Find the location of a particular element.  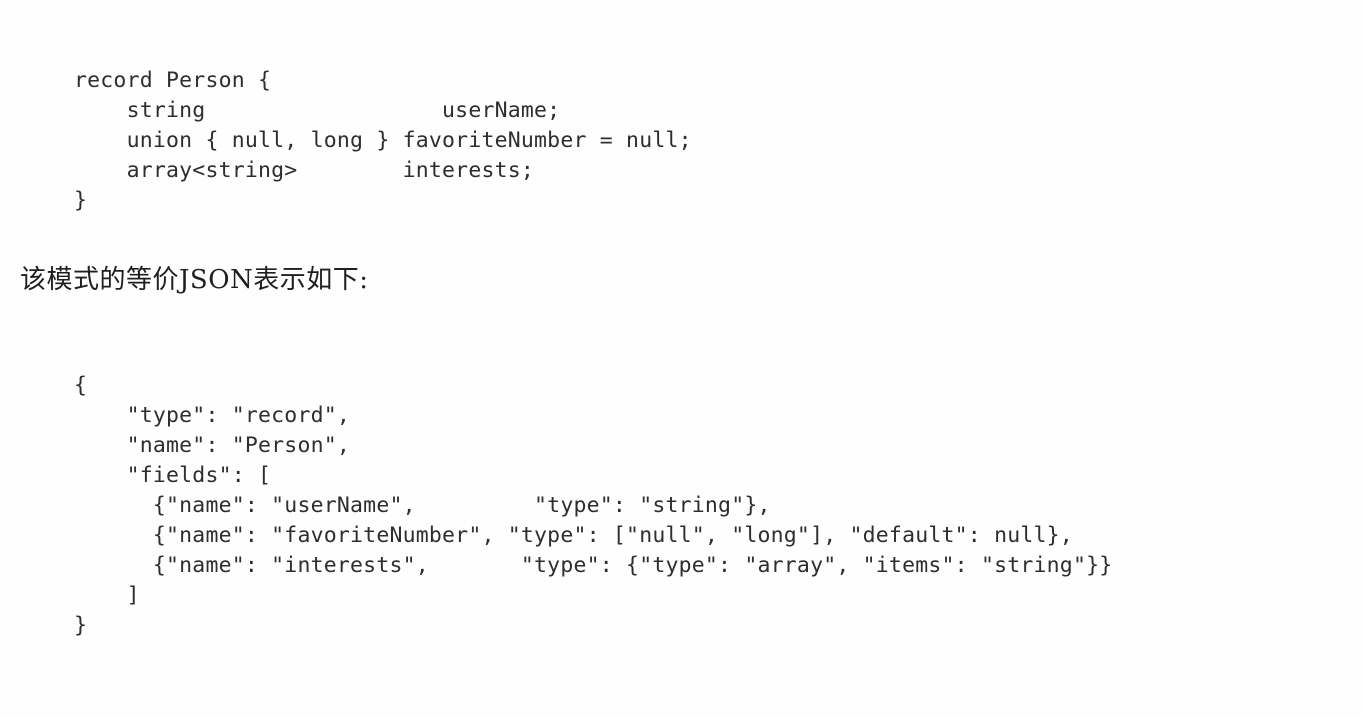

code-line: ] is located at coordinates (107, 595).